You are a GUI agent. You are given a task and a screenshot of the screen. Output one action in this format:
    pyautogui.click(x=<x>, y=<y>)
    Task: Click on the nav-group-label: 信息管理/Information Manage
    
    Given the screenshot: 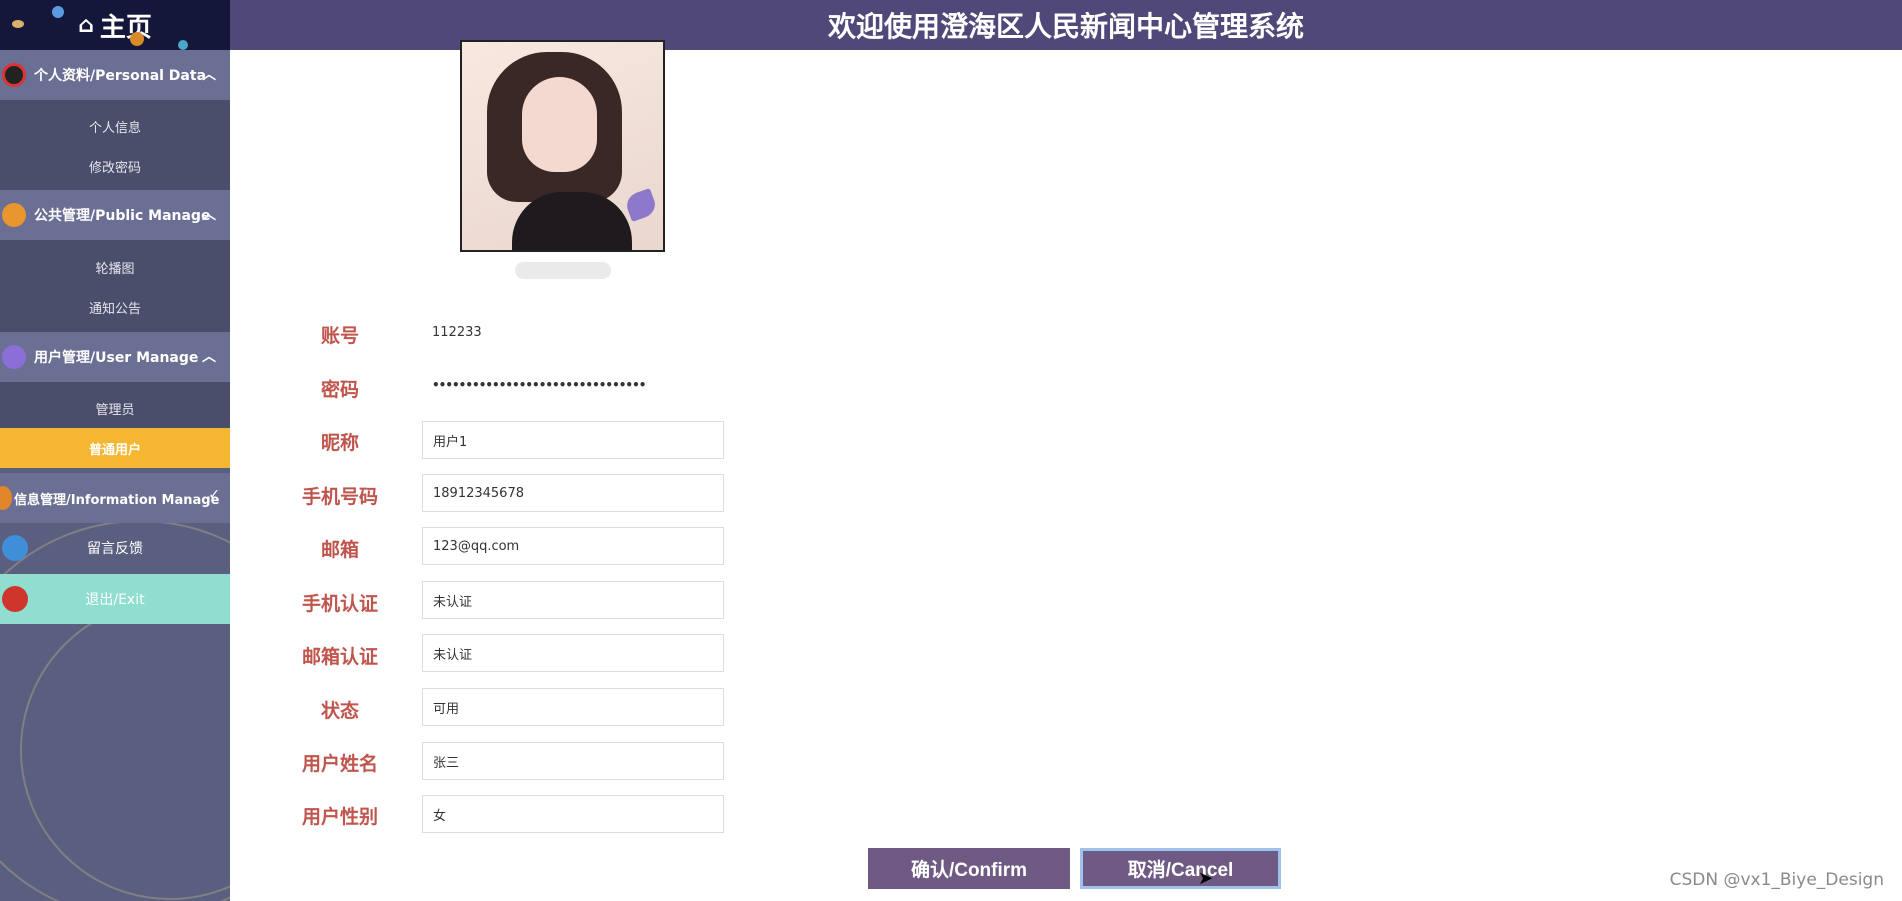 What is the action you would take?
    pyautogui.click(x=117, y=500)
    